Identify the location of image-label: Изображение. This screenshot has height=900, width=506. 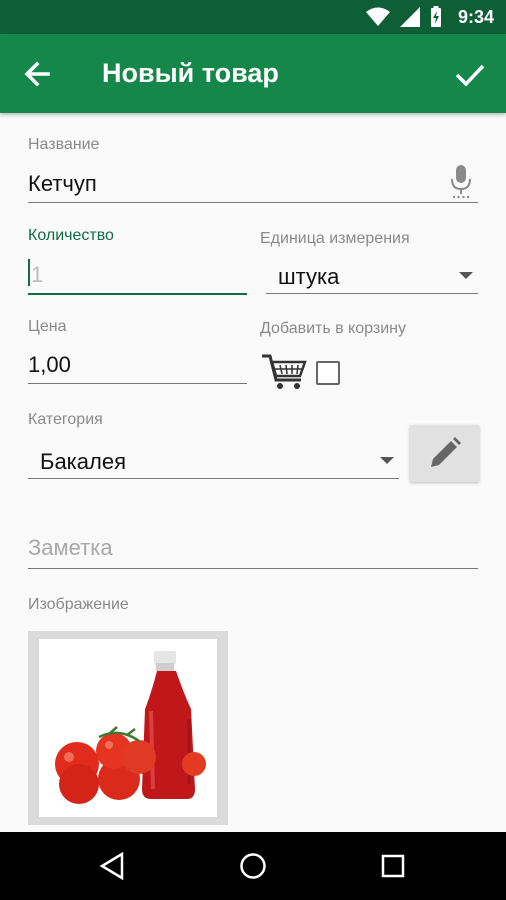
(78, 604).